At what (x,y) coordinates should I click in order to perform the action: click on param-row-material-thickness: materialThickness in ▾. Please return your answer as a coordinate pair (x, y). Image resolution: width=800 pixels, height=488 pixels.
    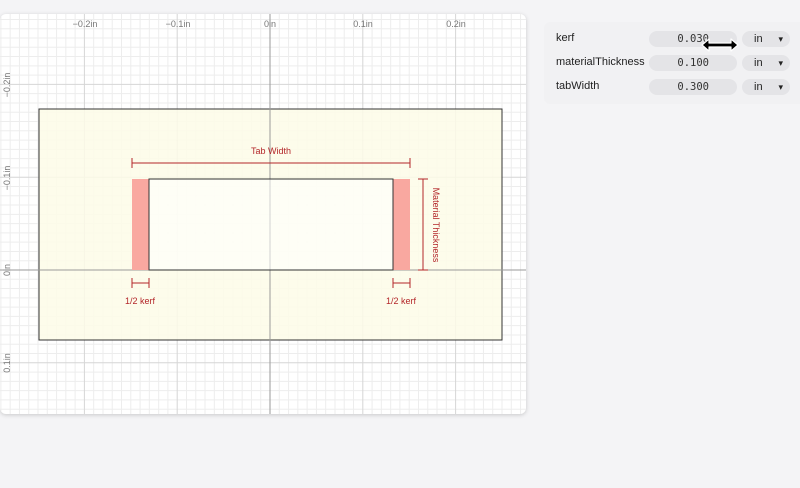
    Looking at the image, I should click on (672, 63).